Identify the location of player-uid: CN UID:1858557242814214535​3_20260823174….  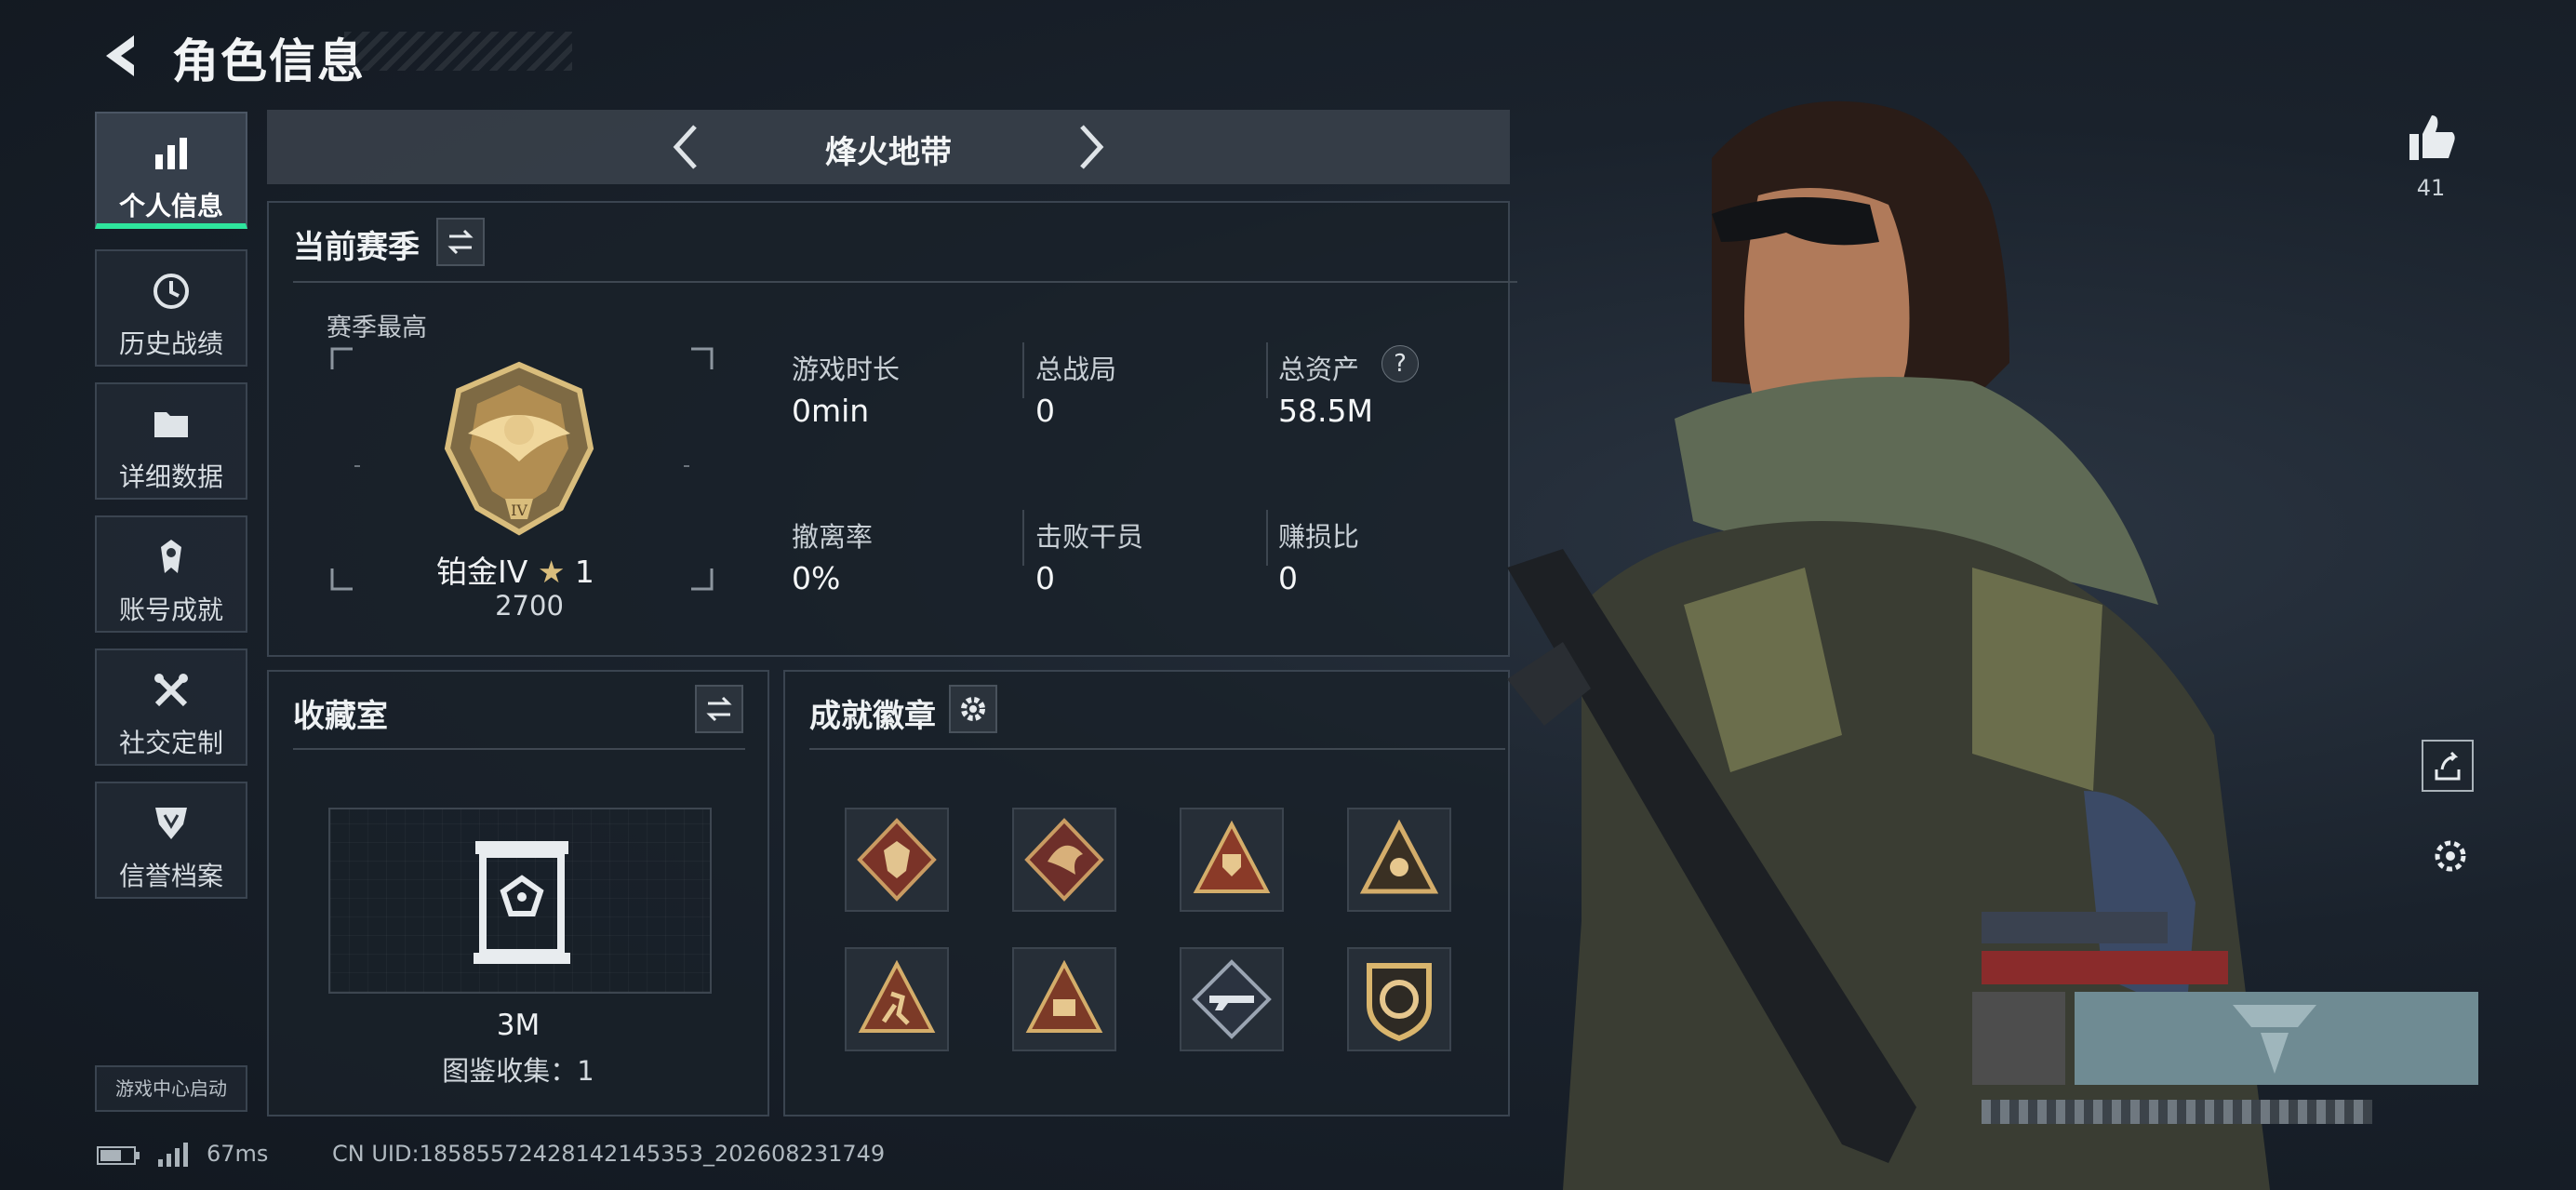
(609, 1154).